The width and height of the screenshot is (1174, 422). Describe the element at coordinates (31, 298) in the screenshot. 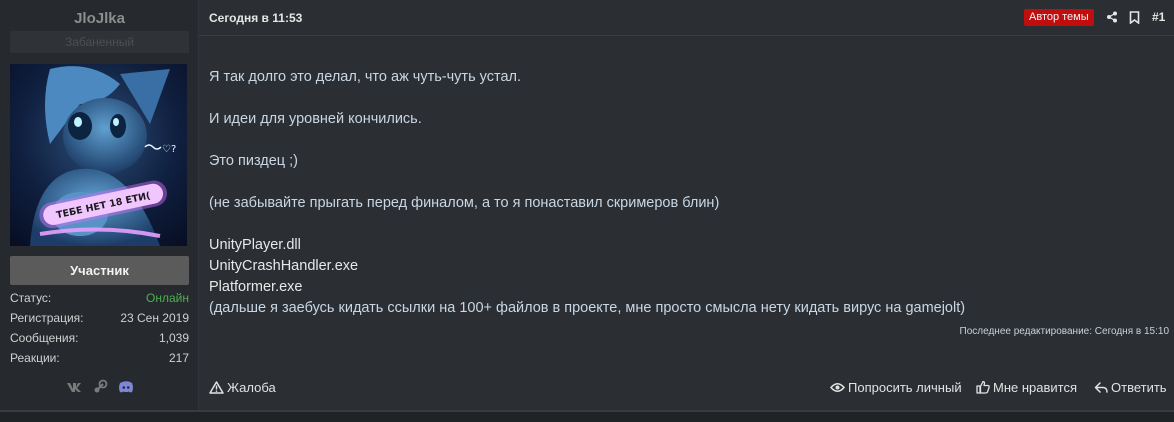

I see `stat-label: Статус:` at that location.